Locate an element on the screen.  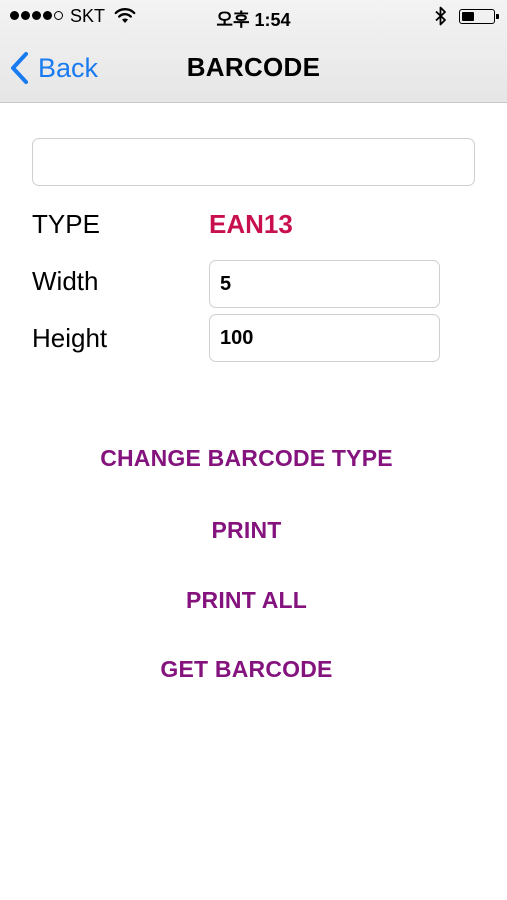
battery-nub is located at coordinates (497, 16).